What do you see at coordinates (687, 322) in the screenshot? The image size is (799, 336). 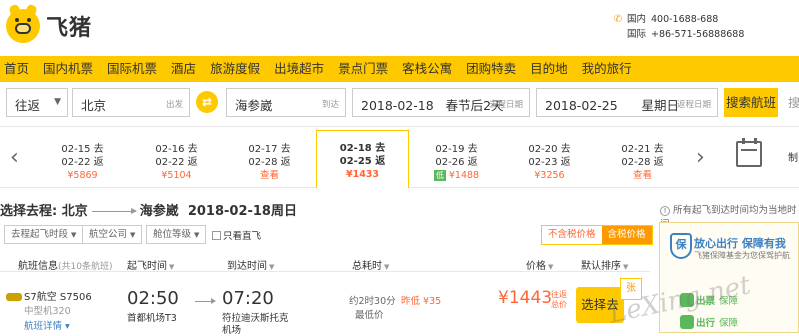 I see `travel-icon` at bounding box center [687, 322].